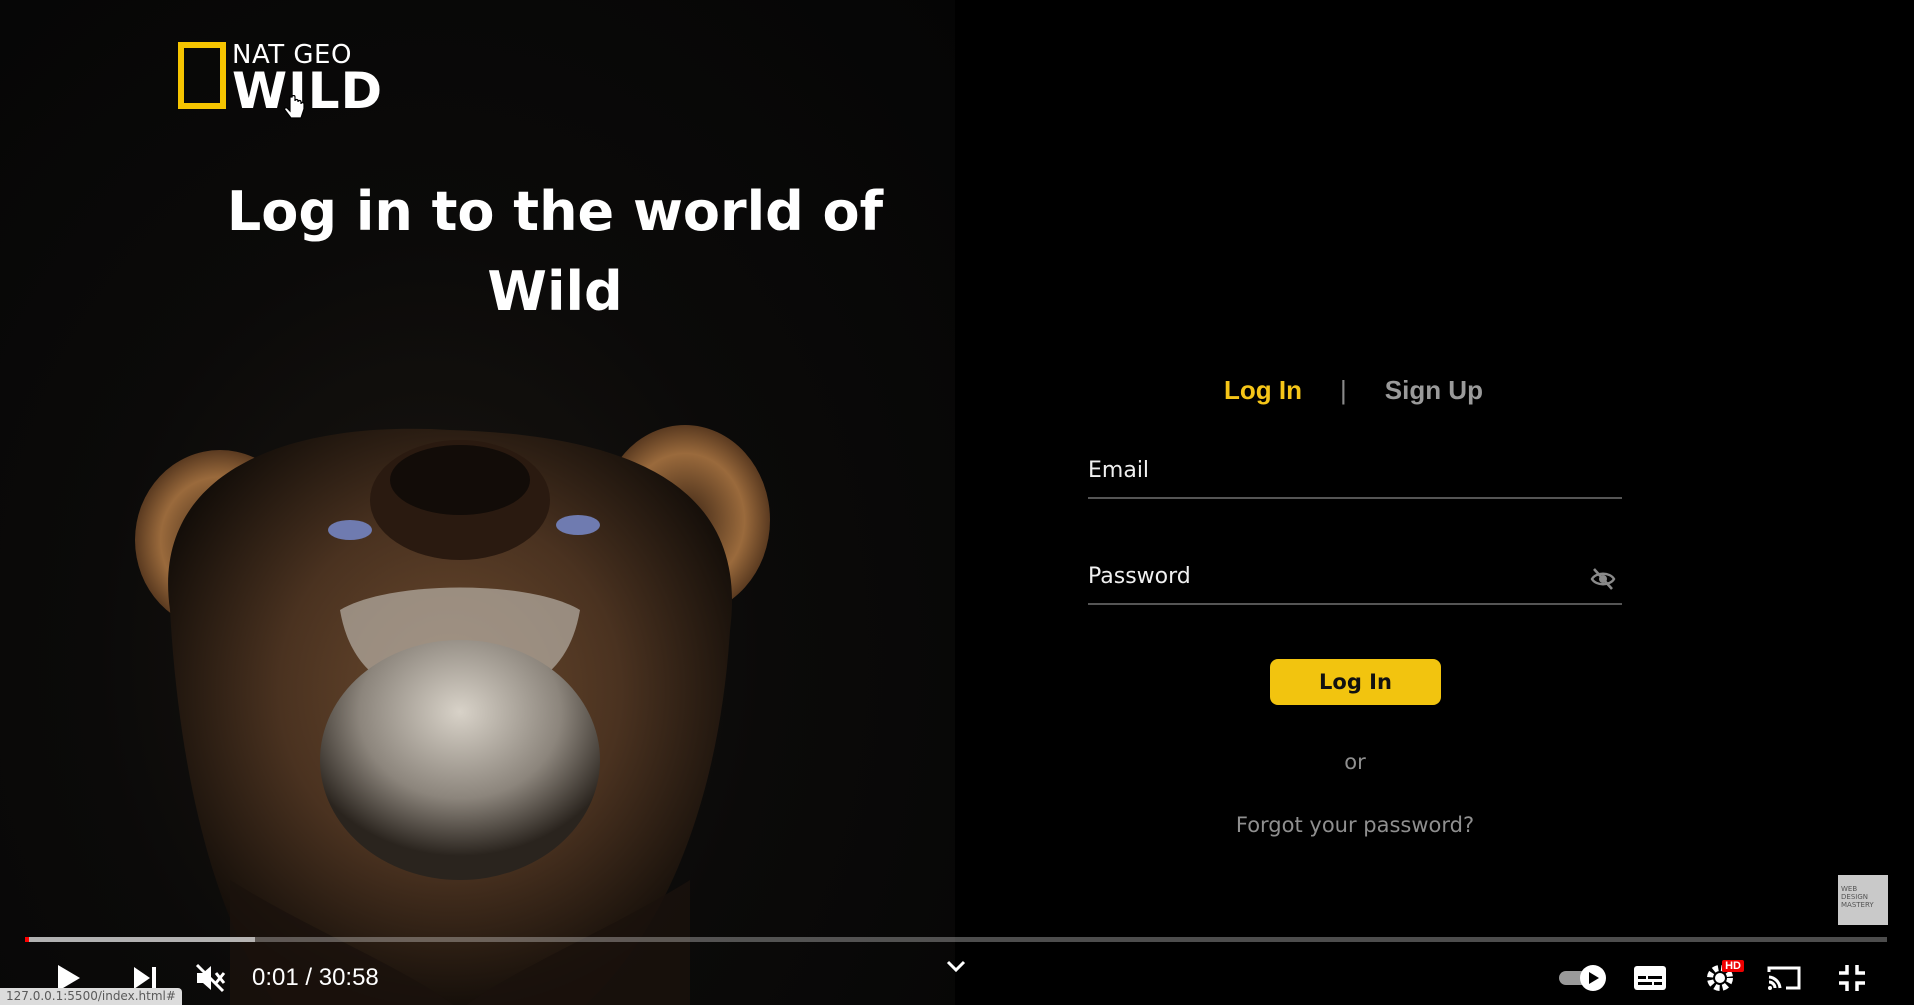 The image size is (1914, 1005). I want to click on forgot-password-link: Forgot your password?, so click(1355, 825).